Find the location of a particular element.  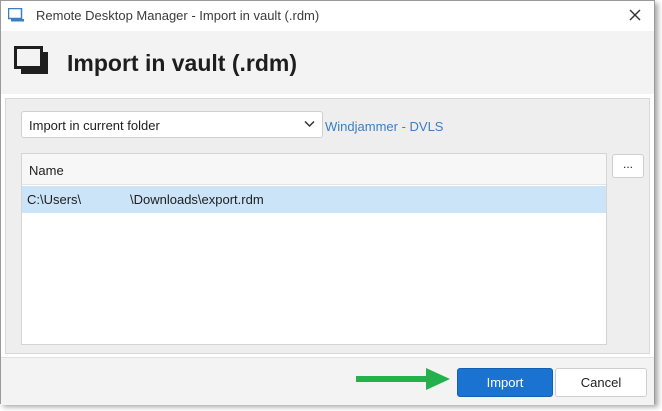

close-icon is located at coordinates (635, 15).